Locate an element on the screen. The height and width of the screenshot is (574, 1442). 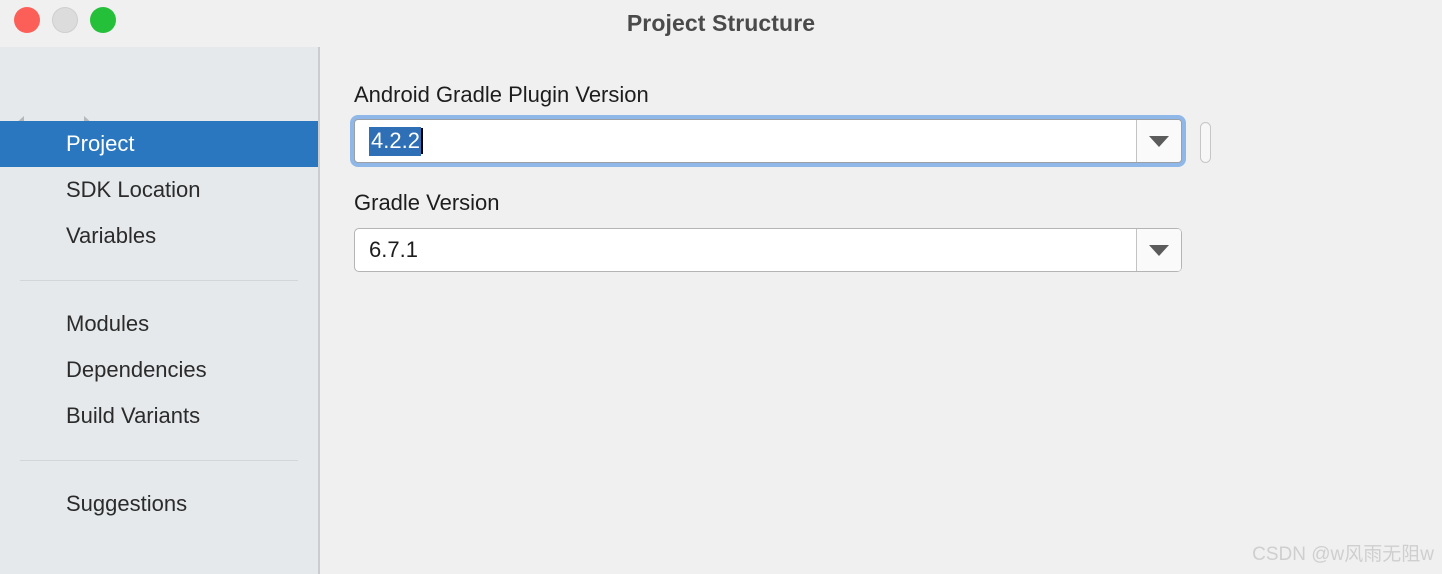
sidebar-item-sdk-location: SDK Location is located at coordinates (159, 190).